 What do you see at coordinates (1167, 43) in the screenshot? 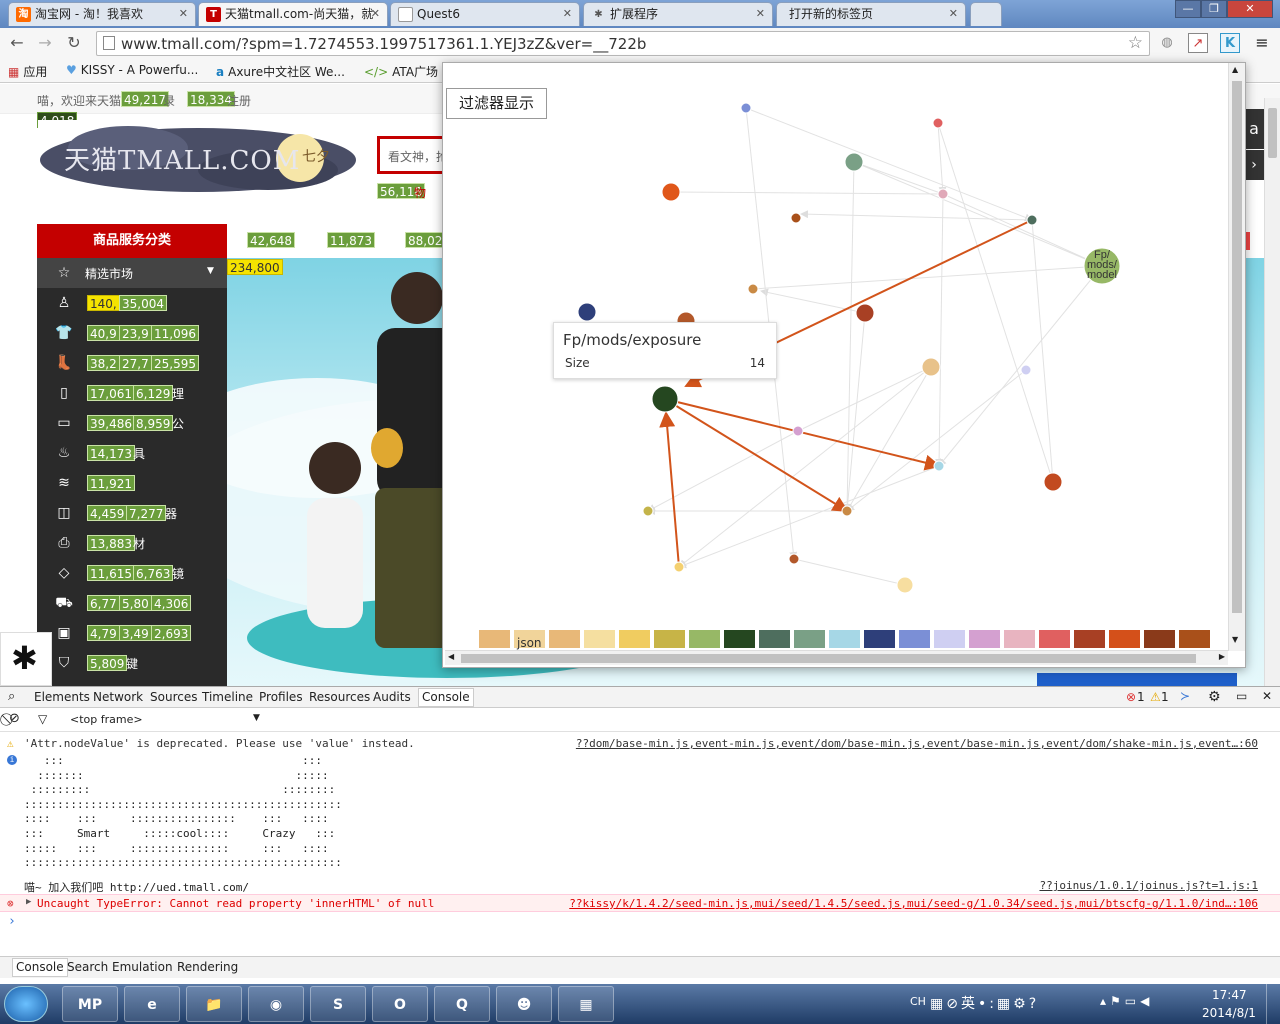
I see `globe-extension-icon: ◍` at bounding box center [1167, 43].